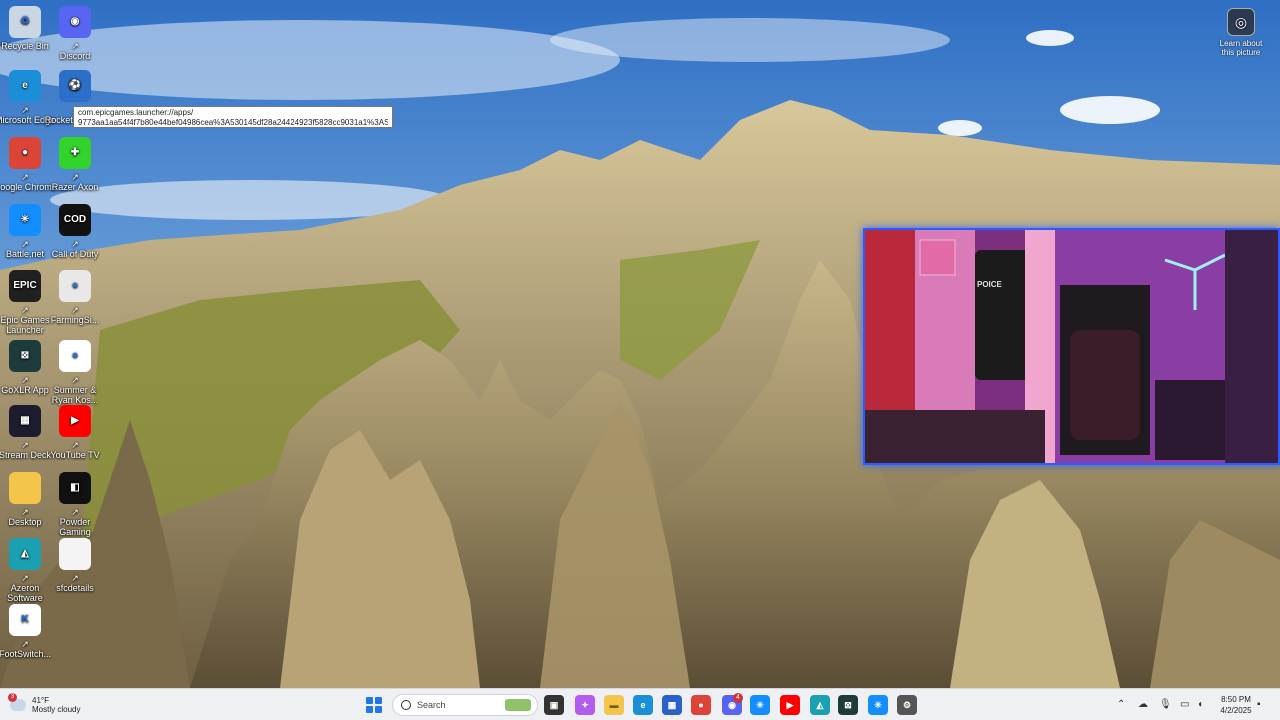 The image size is (1280, 720). I want to click on edge-taskbar-icon: e, so click(643, 705).